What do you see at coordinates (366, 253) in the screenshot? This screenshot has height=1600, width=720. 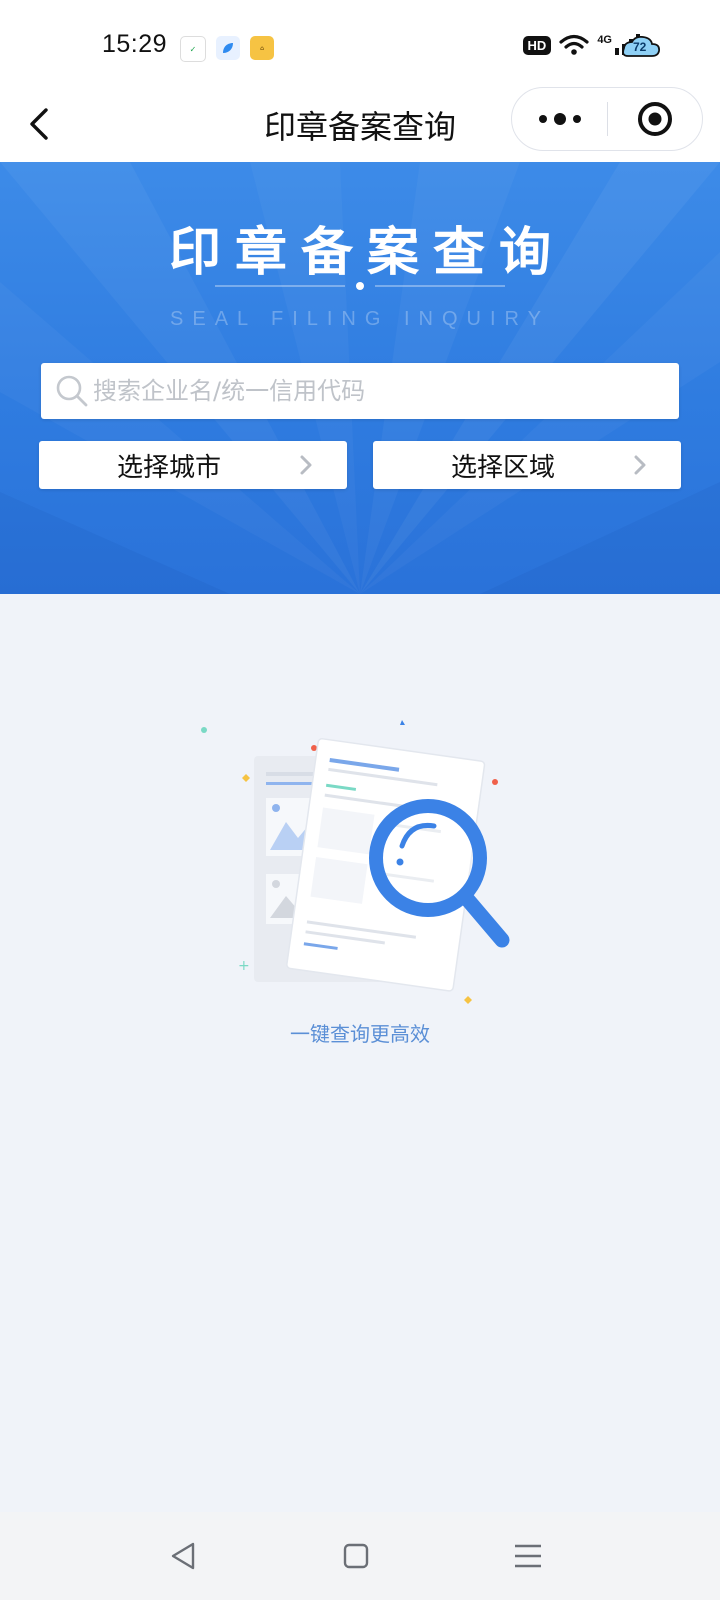 I see `banner-title: 印章备案查询` at bounding box center [366, 253].